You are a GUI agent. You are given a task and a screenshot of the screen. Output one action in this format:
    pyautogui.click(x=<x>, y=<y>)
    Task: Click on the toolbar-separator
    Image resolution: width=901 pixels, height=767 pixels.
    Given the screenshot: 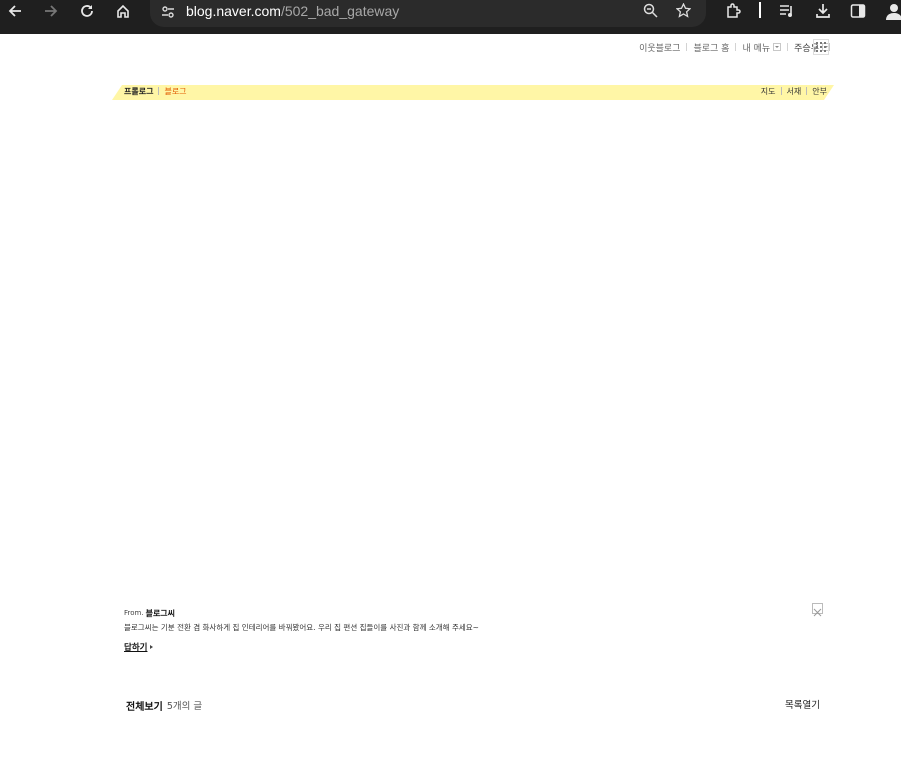 What is the action you would take?
    pyautogui.click(x=760, y=10)
    